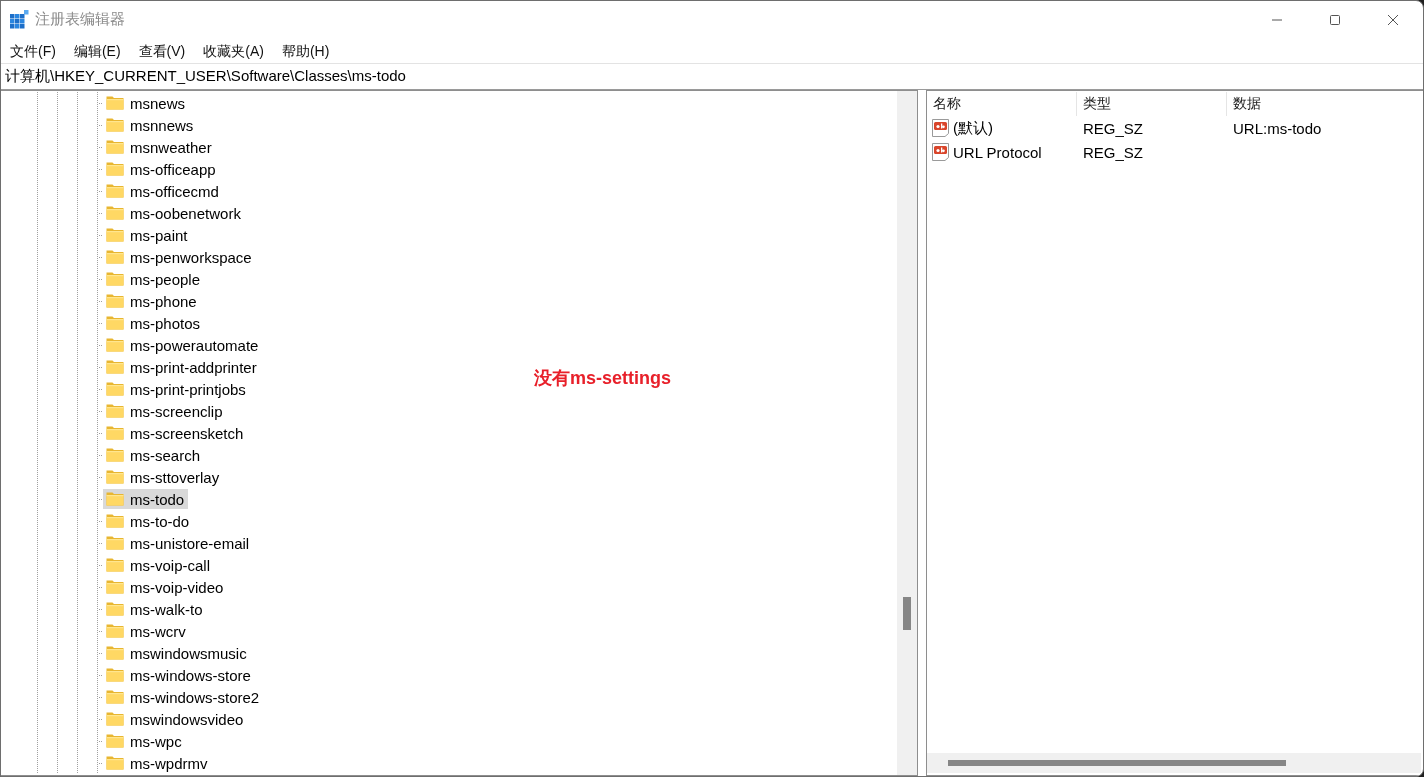 This screenshot has height=777, width=1424. What do you see at coordinates (163, 191) in the screenshot?
I see `tree-item: ms-officecmd` at bounding box center [163, 191].